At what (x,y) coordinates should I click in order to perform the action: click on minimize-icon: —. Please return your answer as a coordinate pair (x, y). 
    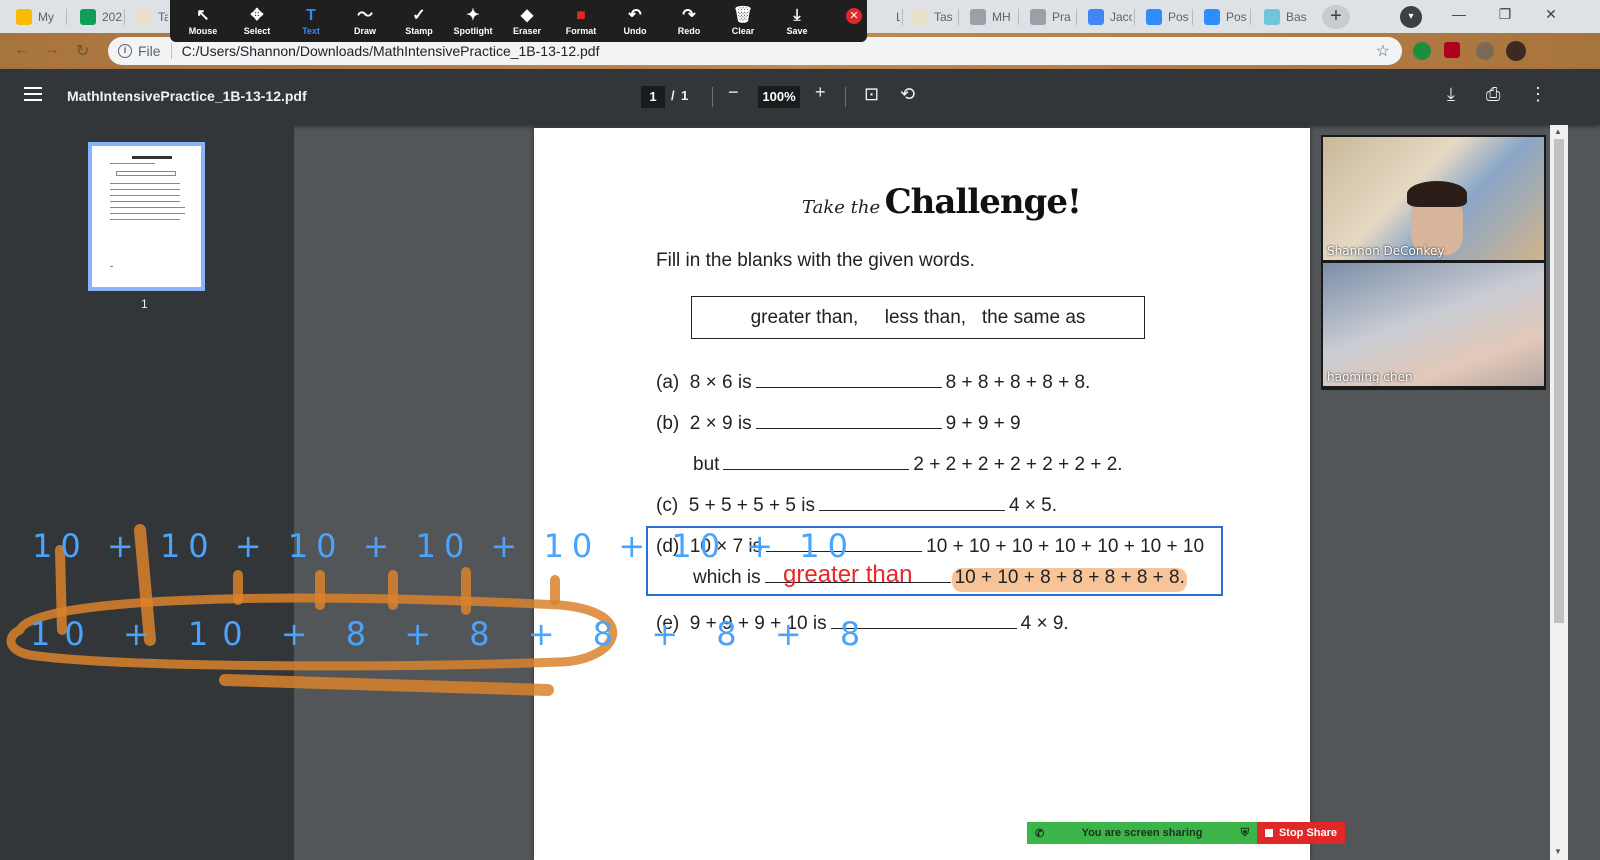
    Looking at the image, I should click on (1459, 15).